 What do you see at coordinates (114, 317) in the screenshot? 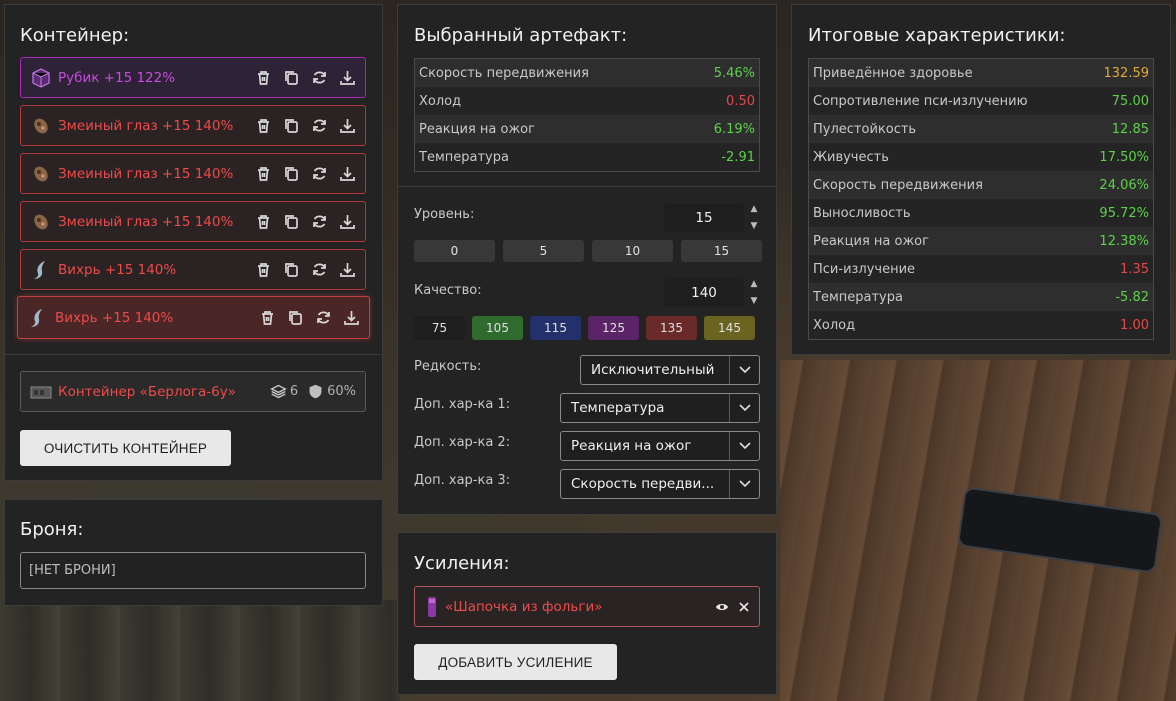
I see `artifact-name: Вихрь +15 140%` at bounding box center [114, 317].